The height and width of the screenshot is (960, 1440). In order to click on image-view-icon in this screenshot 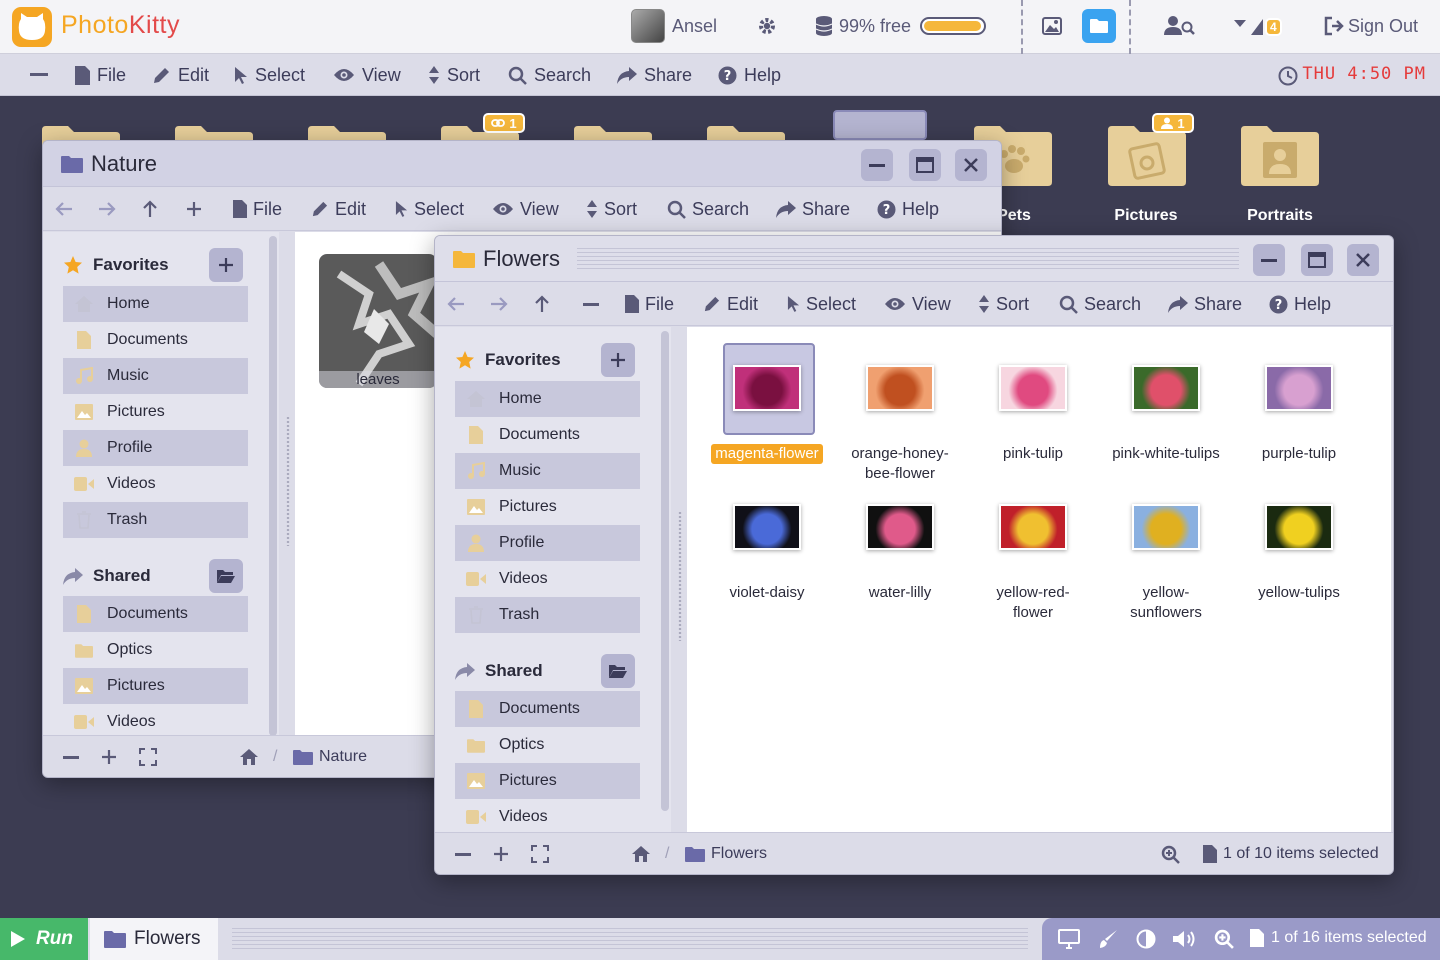, I will do `click(1052, 26)`.